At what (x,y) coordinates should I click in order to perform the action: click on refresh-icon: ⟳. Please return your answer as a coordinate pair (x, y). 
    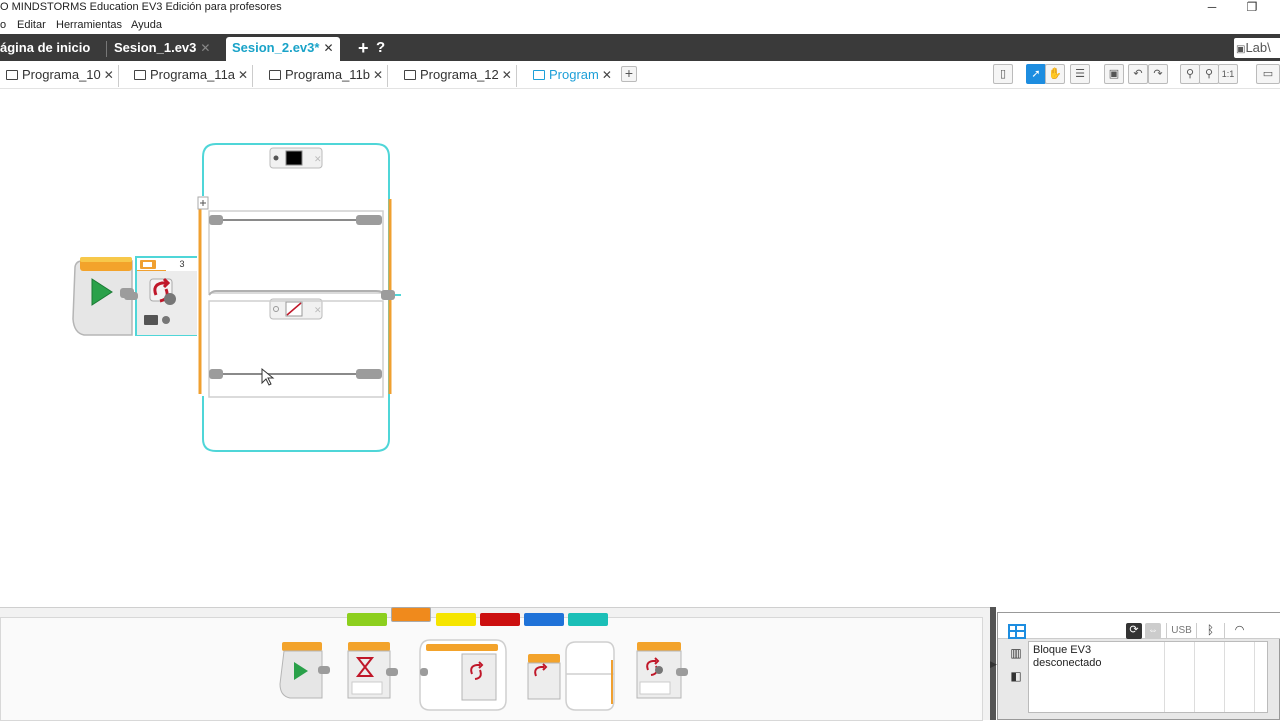
    Looking at the image, I should click on (1134, 631).